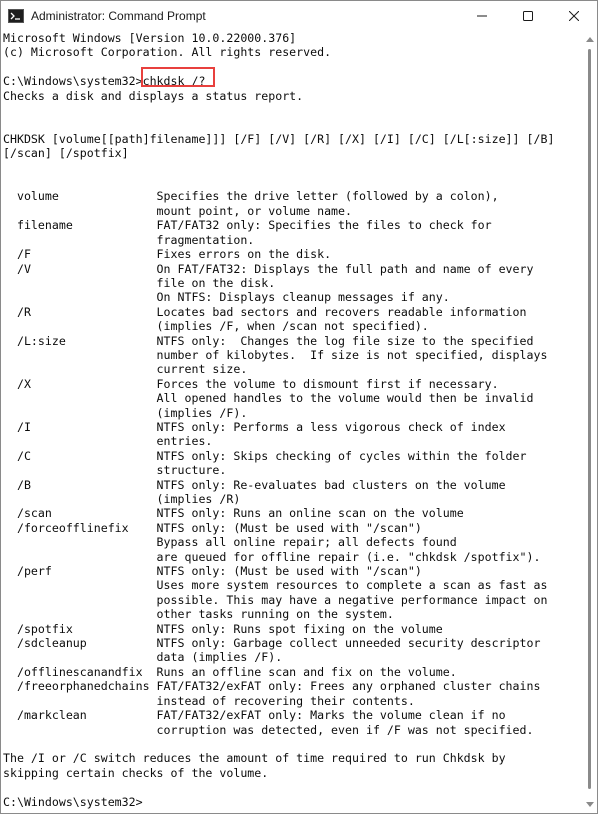 The width and height of the screenshot is (598, 814). I want to click on minimize-button, so click(482, 16).